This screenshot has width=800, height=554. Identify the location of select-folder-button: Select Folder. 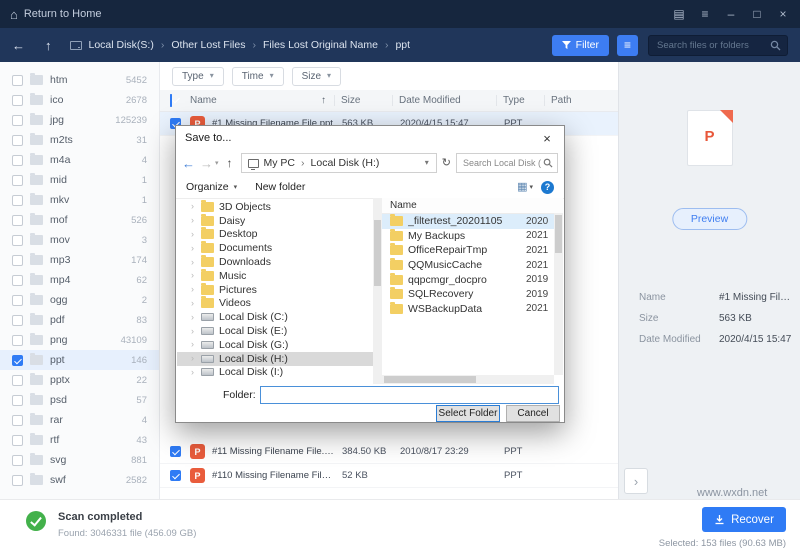
(468, 413).